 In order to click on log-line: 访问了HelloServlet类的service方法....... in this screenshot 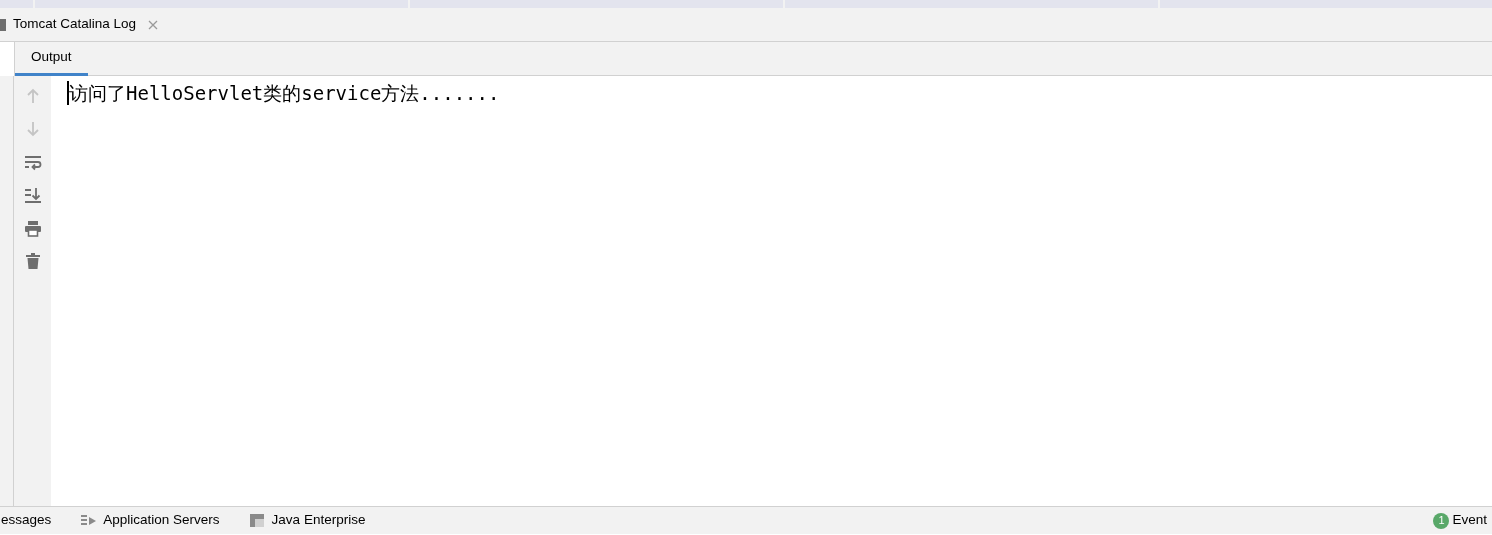, I will do `click(283, 93)`.